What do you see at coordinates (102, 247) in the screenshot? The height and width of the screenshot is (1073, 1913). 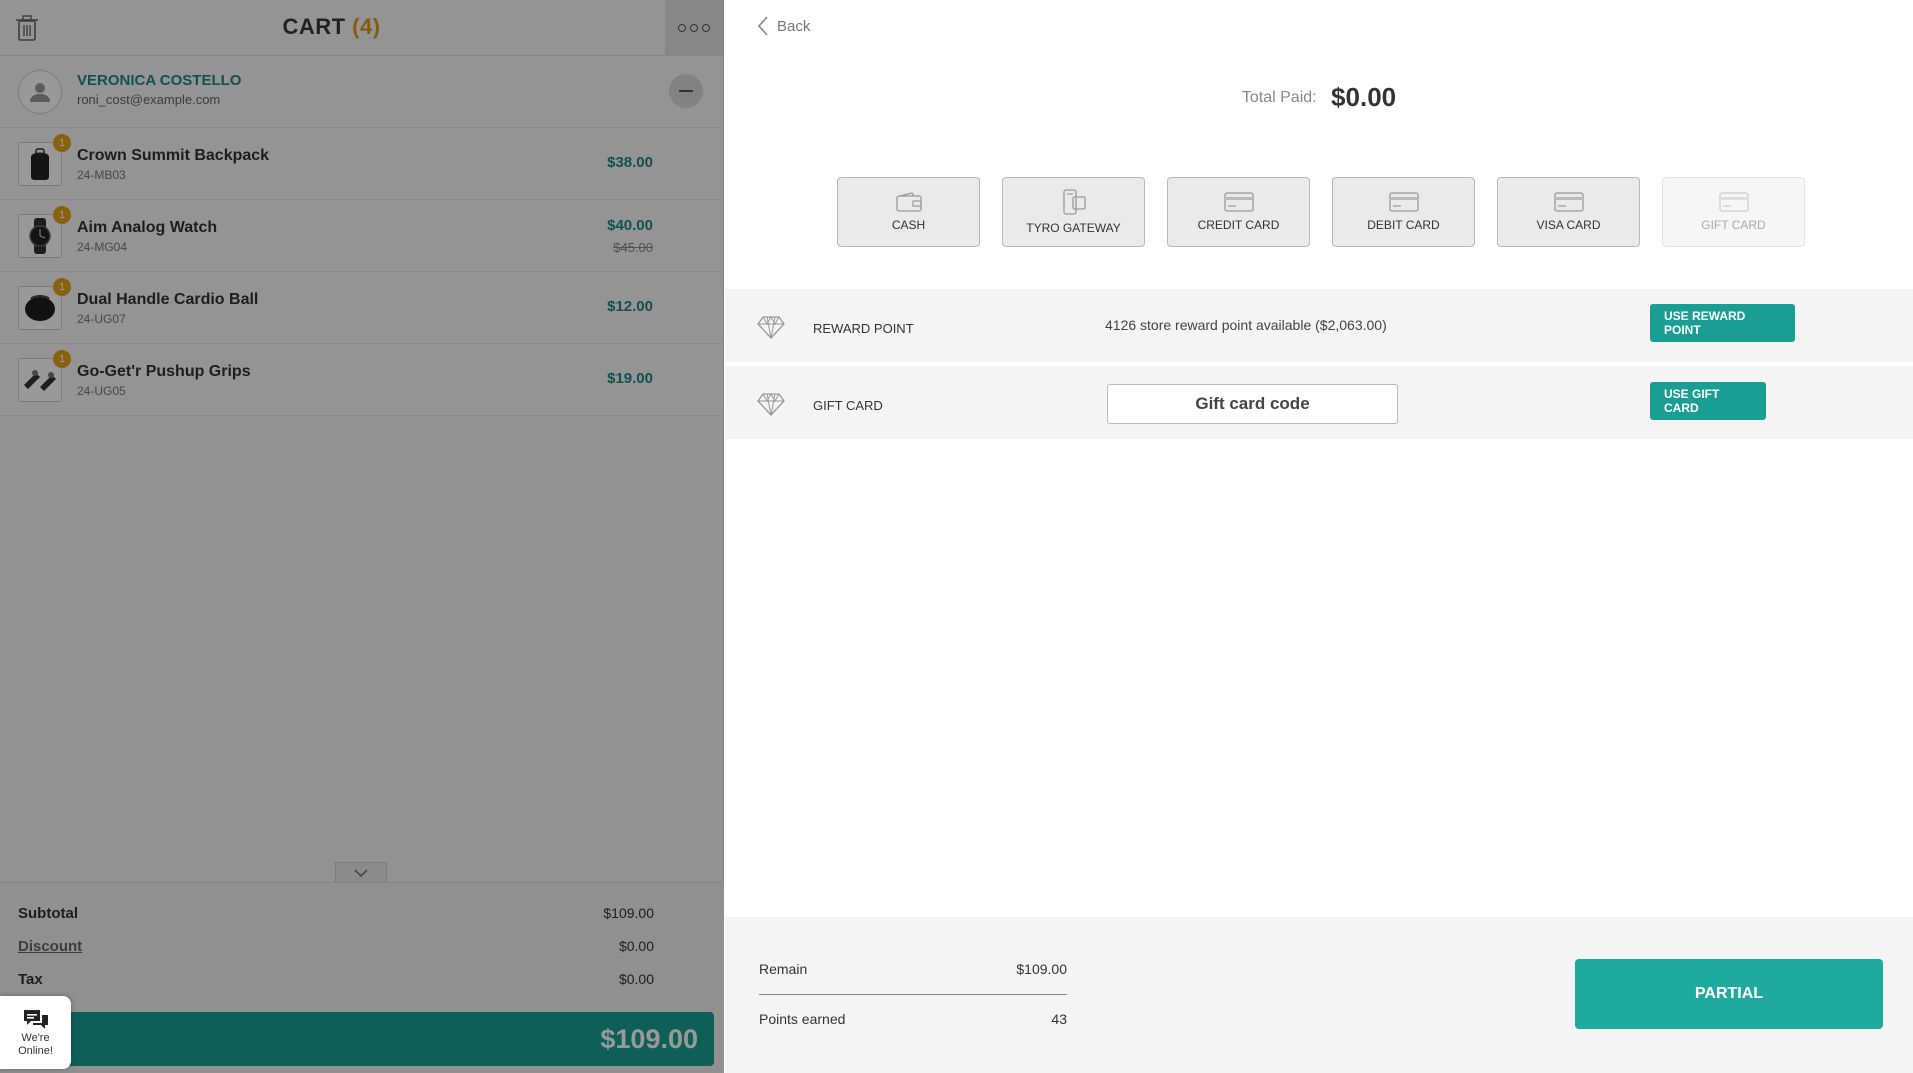 I see `item-sku: 24-MG04` at bounding box center [102, 247].